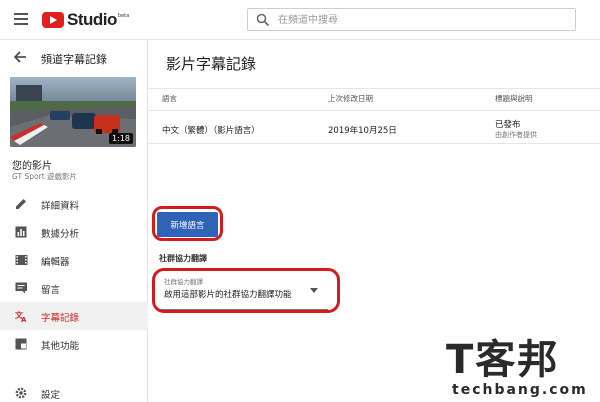 The height and width of the screenshot is (402, 600). Describe the element at coordinates (53, 20) in the screenshot. I see `youtube-play-icon` at that location.